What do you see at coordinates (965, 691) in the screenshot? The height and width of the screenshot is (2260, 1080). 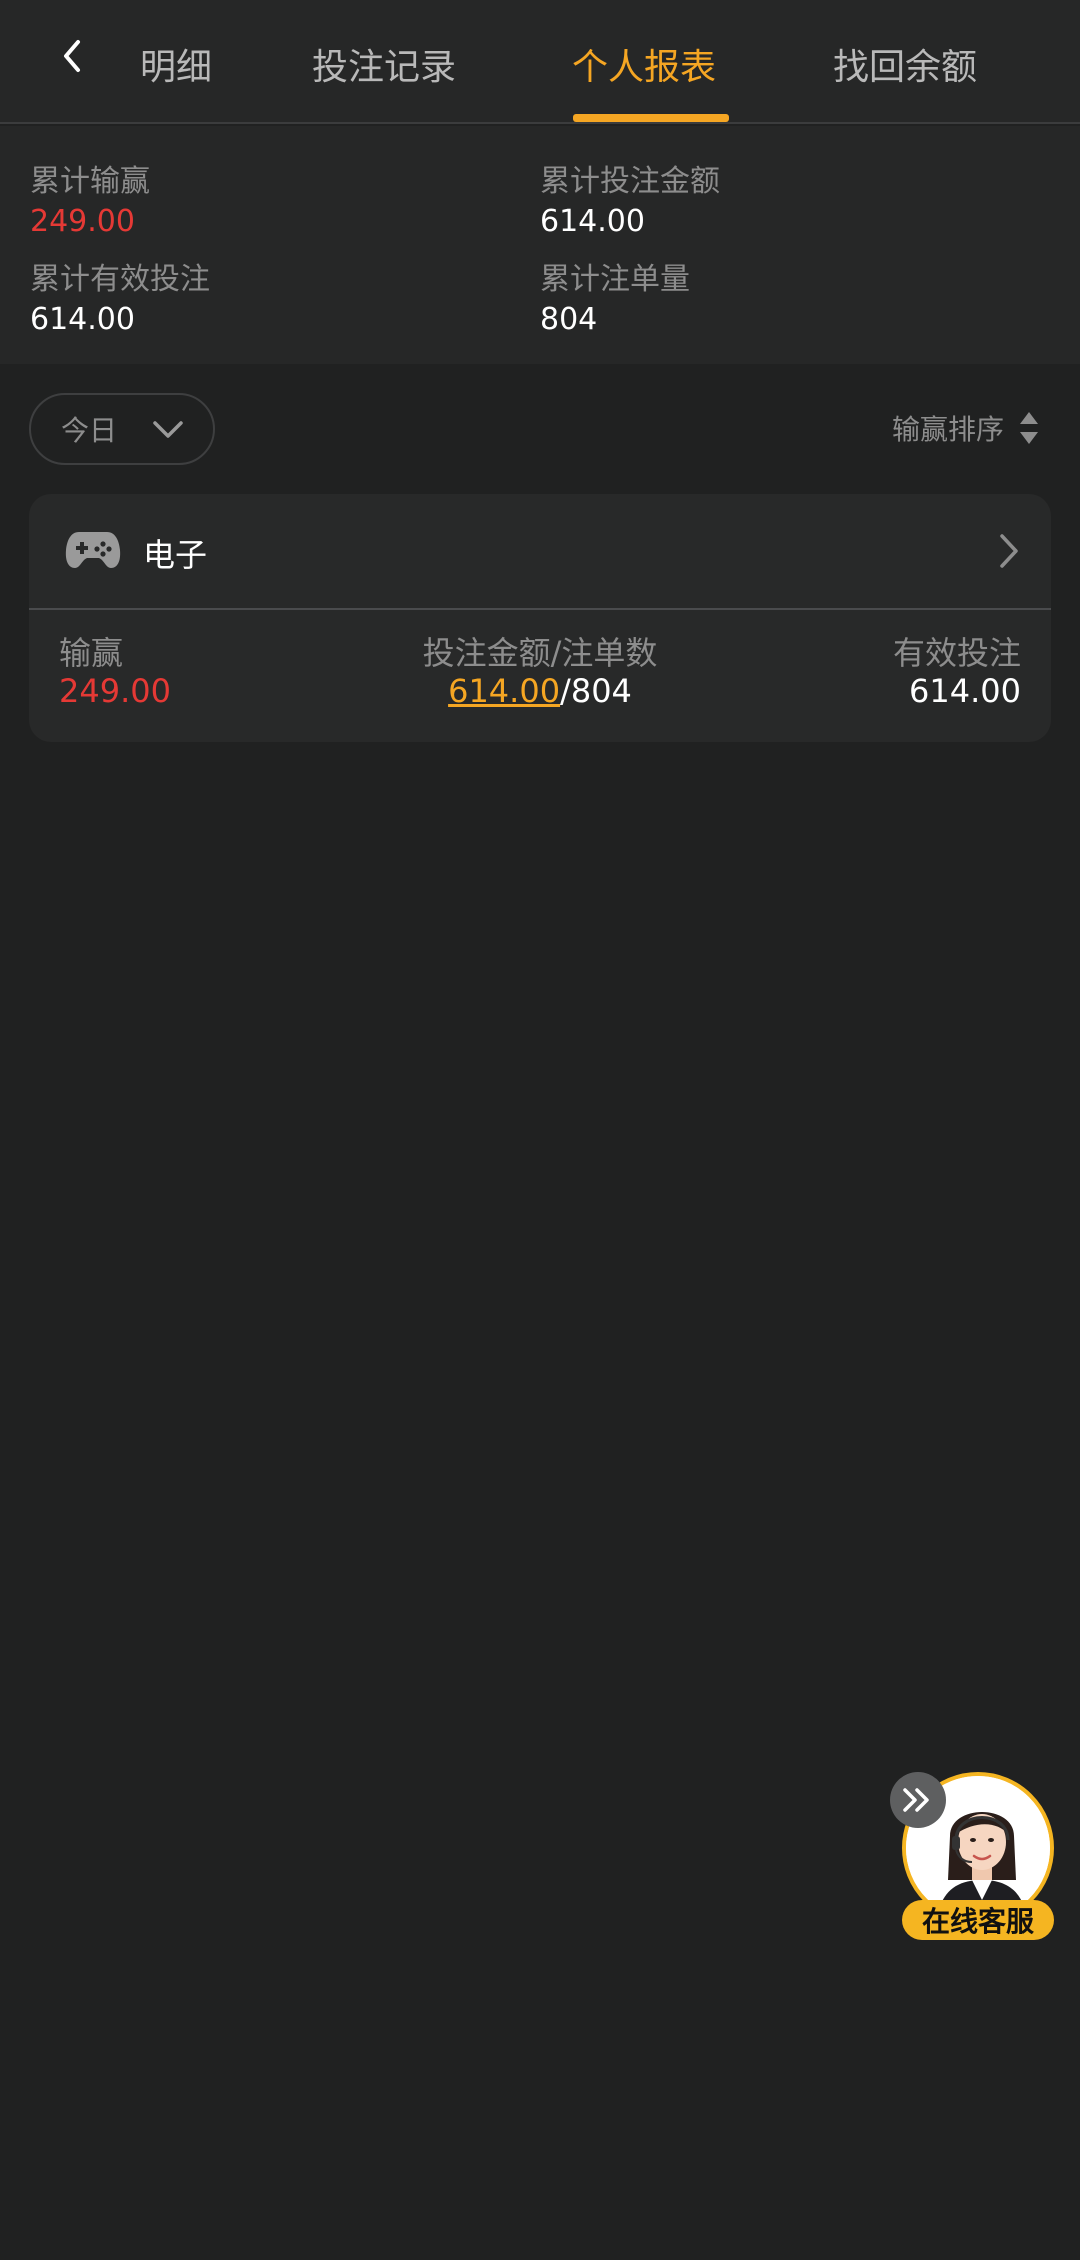 I see `valid-bet-value: 614.00` at bounding box center [965, 691].